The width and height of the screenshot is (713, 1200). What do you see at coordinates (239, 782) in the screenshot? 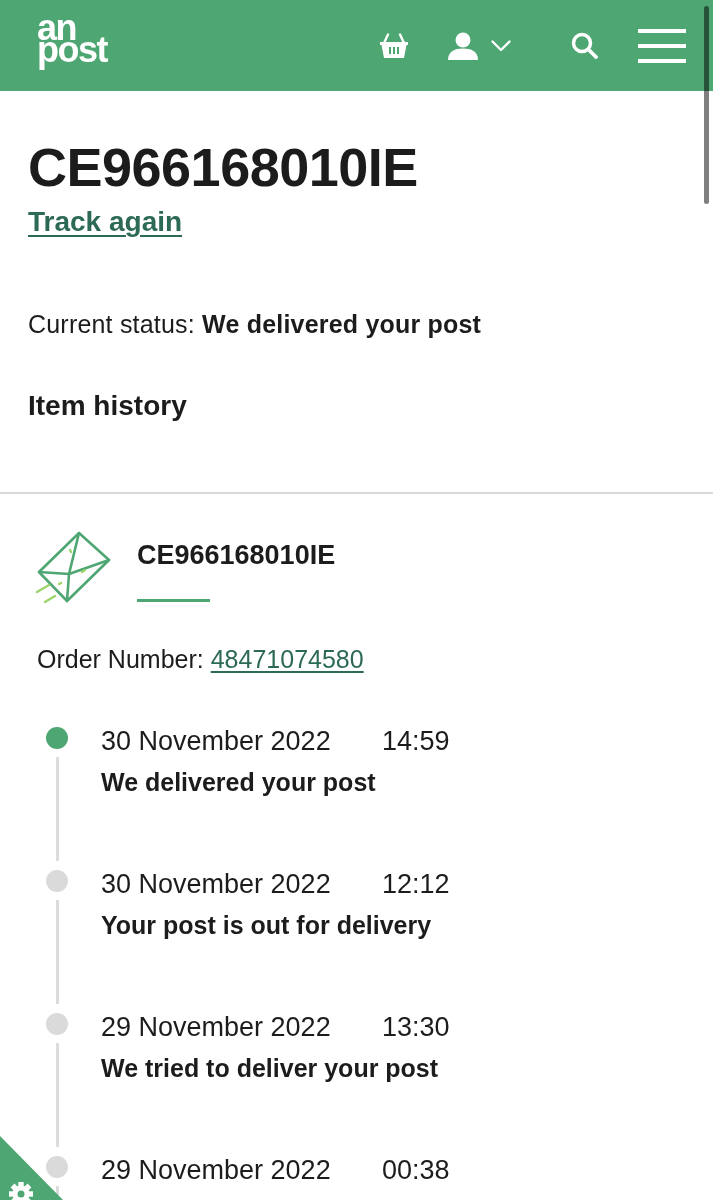
I see `event-description: We delivered your post` at bounding box center [239, 782].